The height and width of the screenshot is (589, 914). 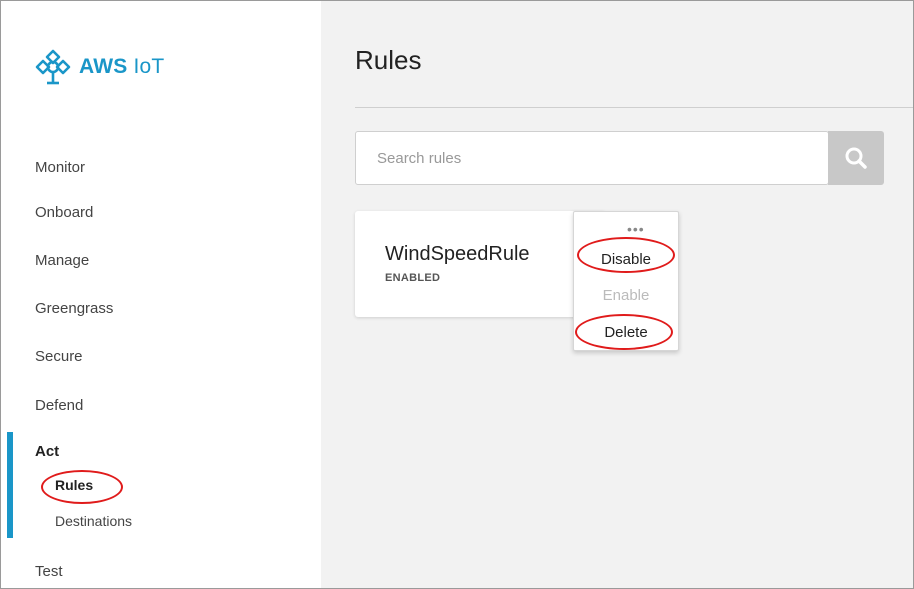 I want to click on active-section-indicator, so click(x=10, y=485).